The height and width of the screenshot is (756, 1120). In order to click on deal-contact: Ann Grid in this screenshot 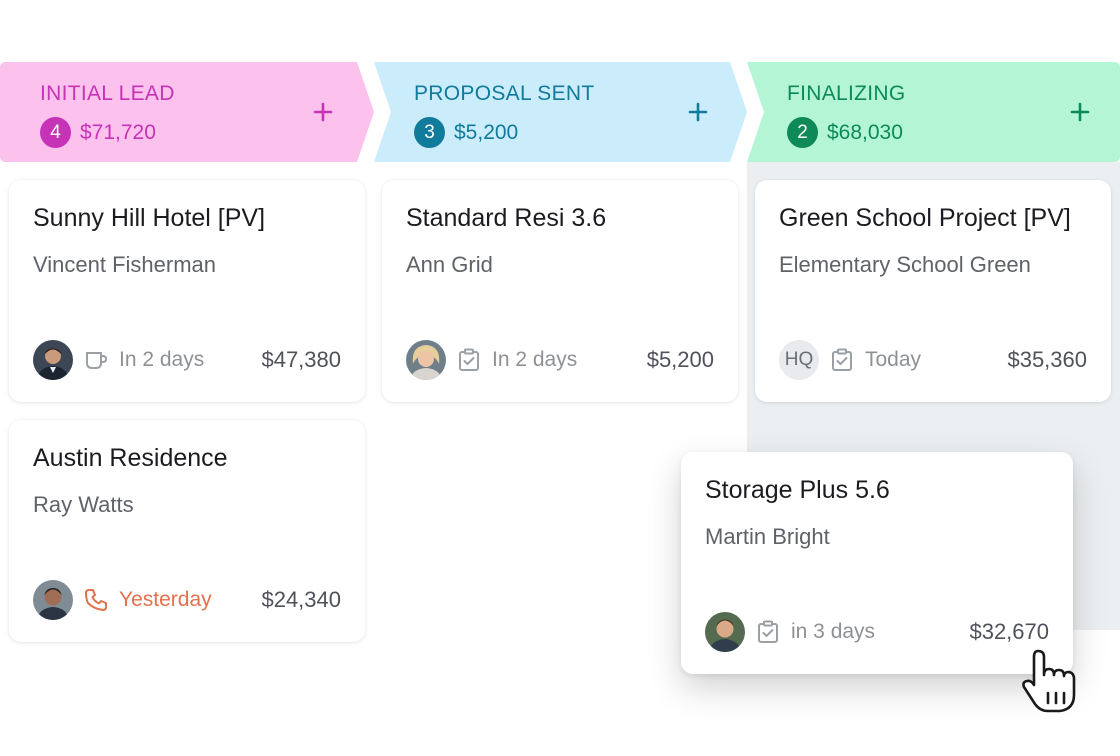, I will do `click(449, 264)`.